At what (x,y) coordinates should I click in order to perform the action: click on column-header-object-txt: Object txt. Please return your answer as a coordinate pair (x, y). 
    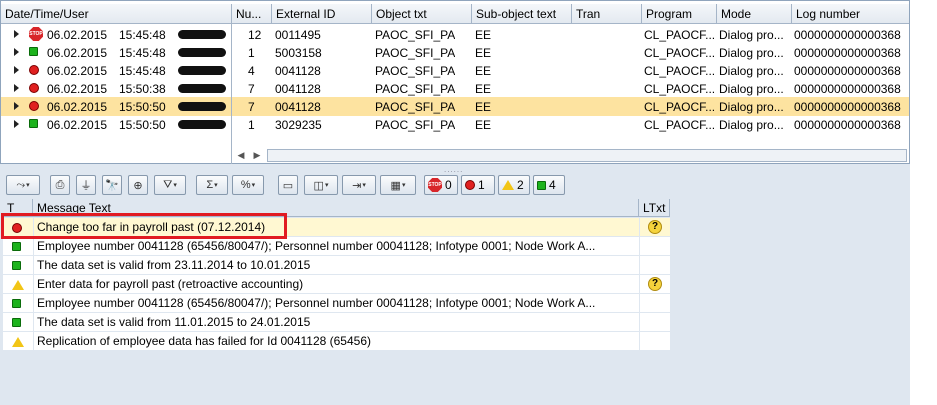
    Looking at the image, I should click on (422, 14).